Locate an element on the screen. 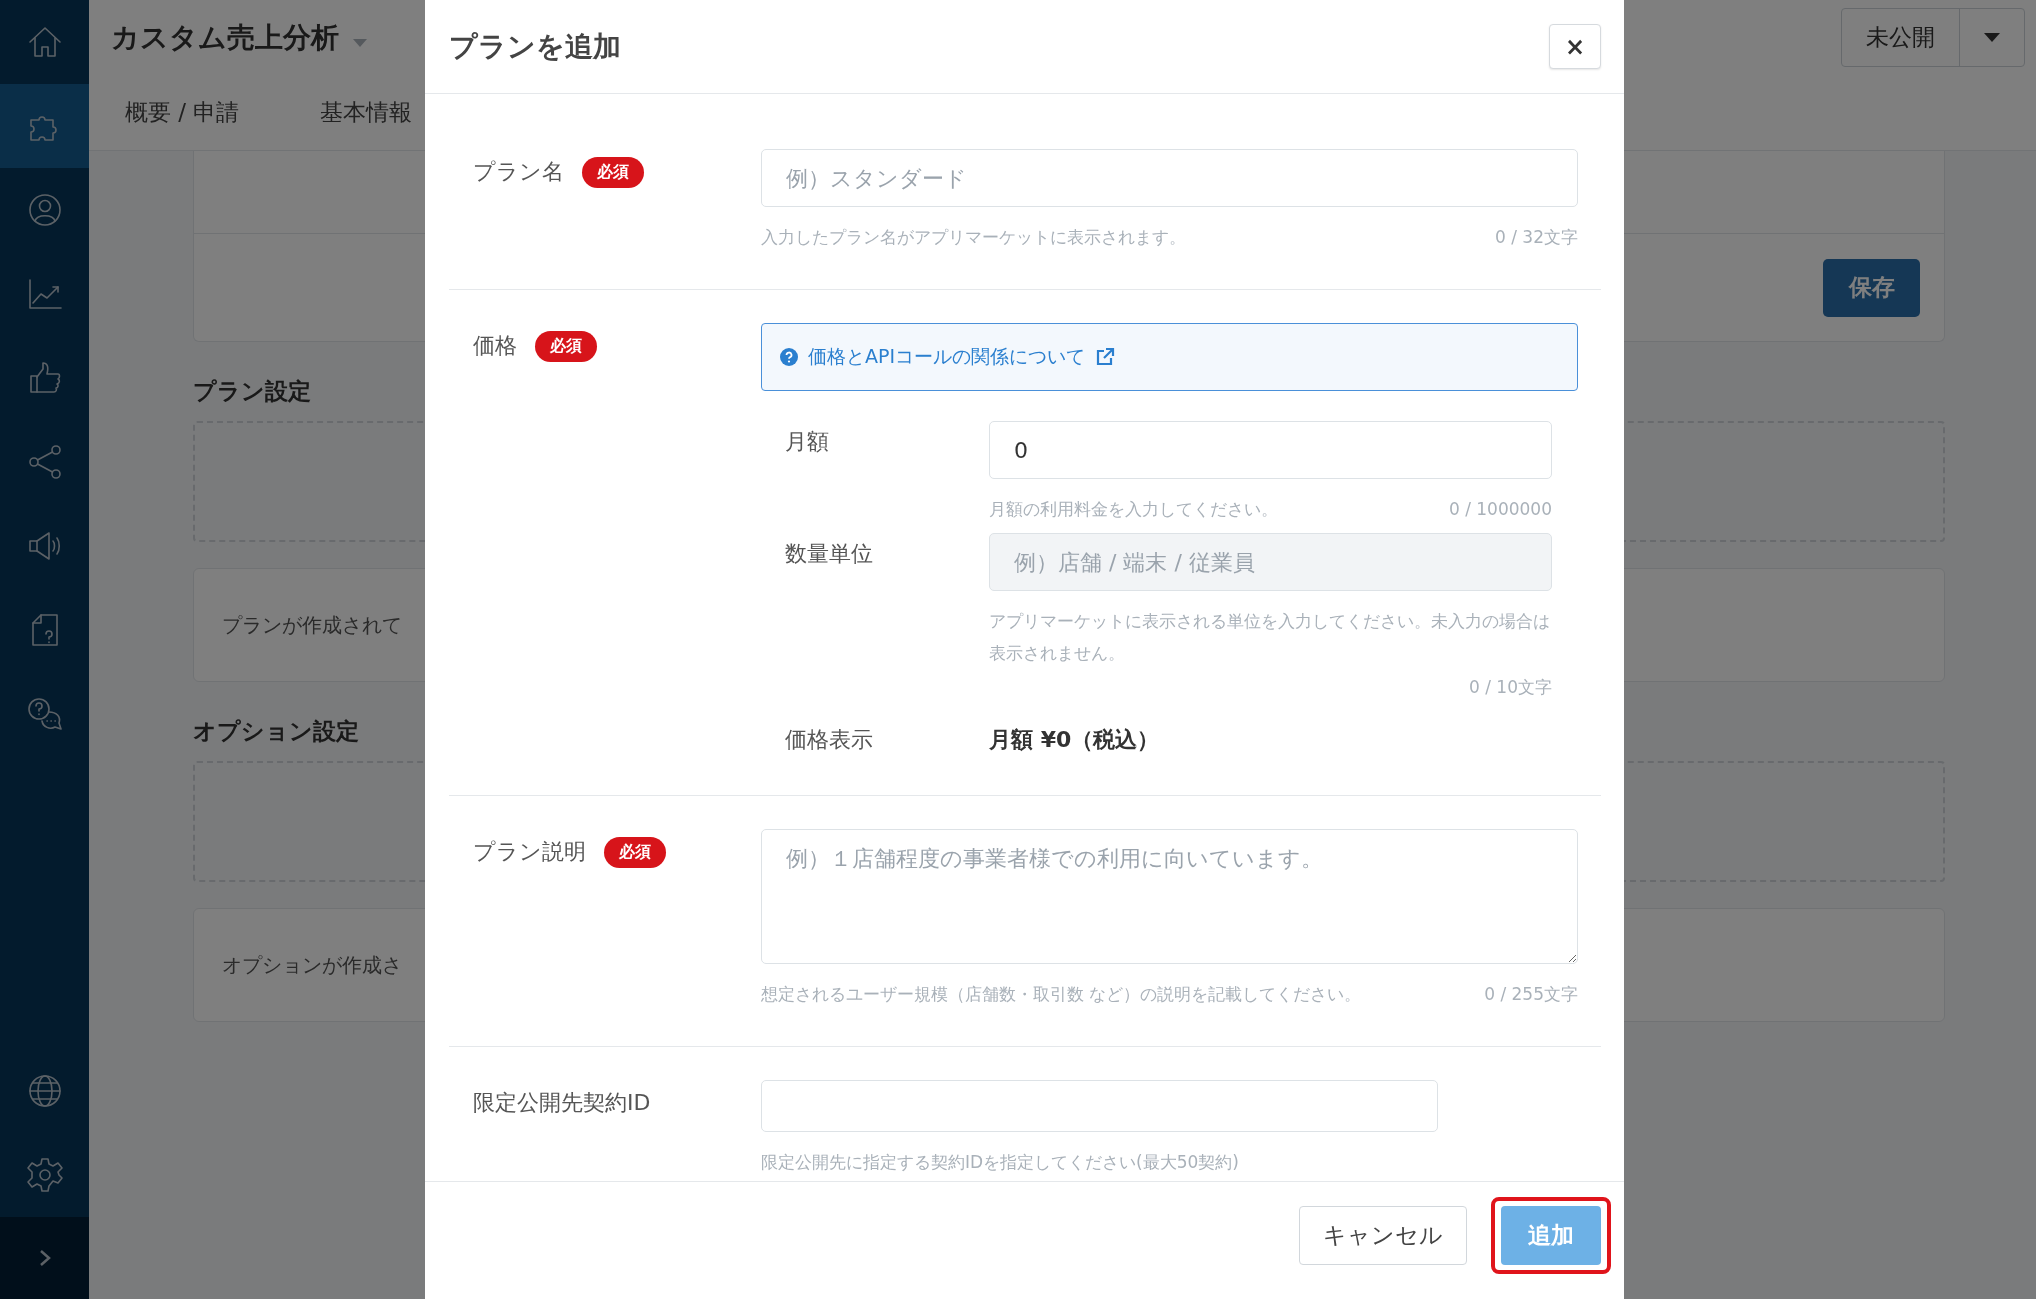 This screenshot has width=2036, height=1299. status-dropdown: 未公開 is located at coordinates (1933, 37).